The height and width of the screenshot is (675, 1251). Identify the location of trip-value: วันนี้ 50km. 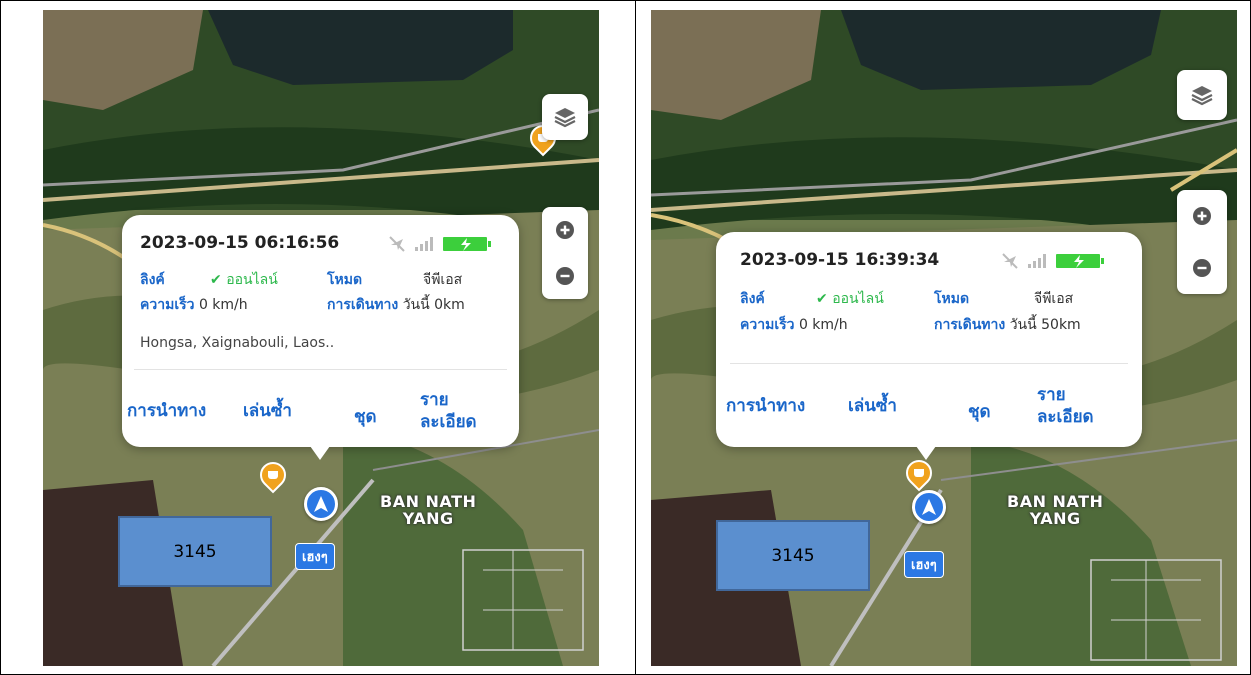
(1045, 325).